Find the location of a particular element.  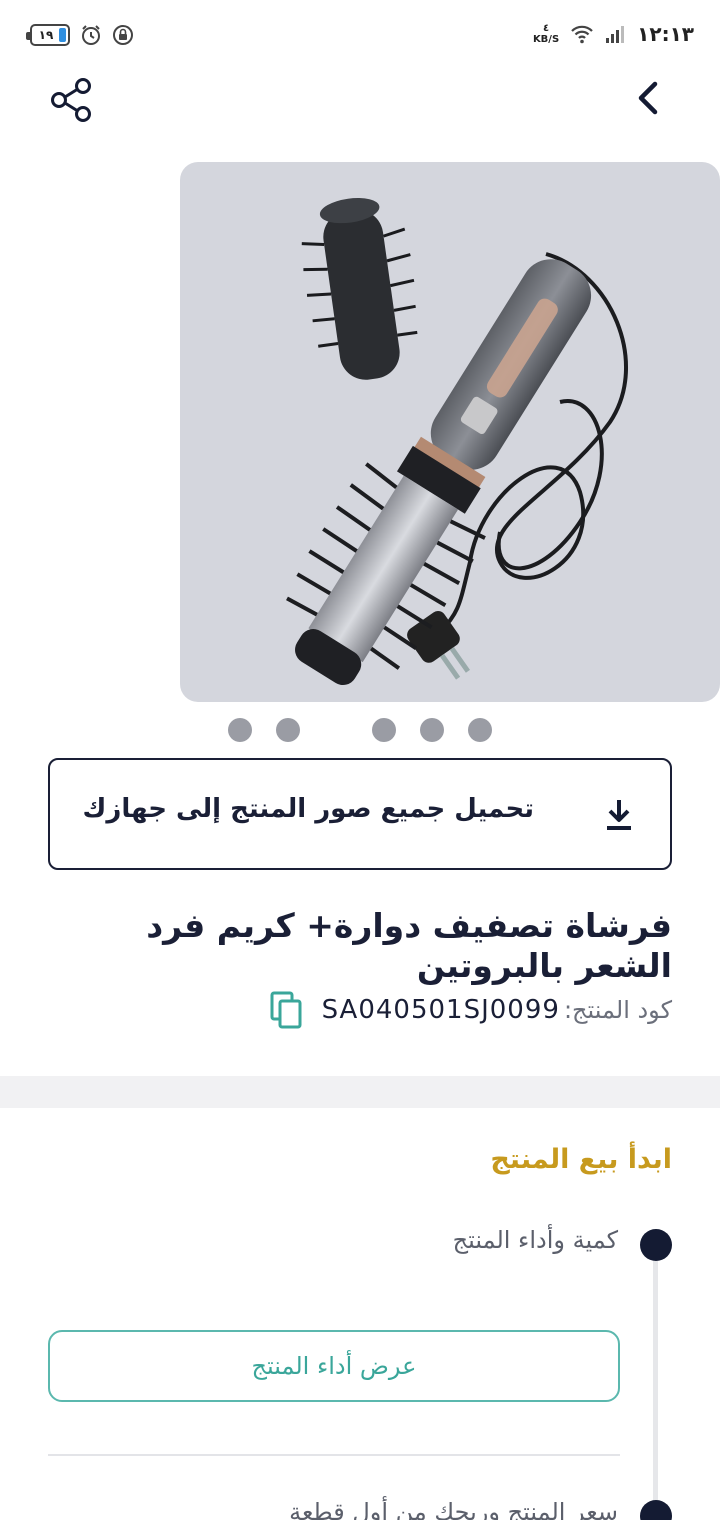

status-left: ١٩ is located at coordinates (80, 35).